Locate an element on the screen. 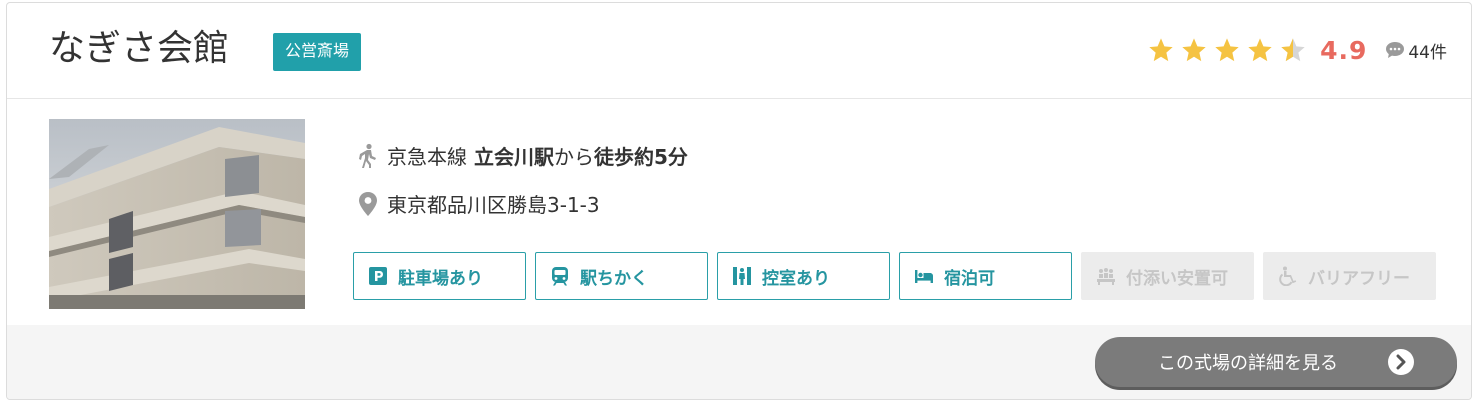  access-info: 京急本線 立会川駅 から 徒歩約5分 is located at coordinates (522, 155).